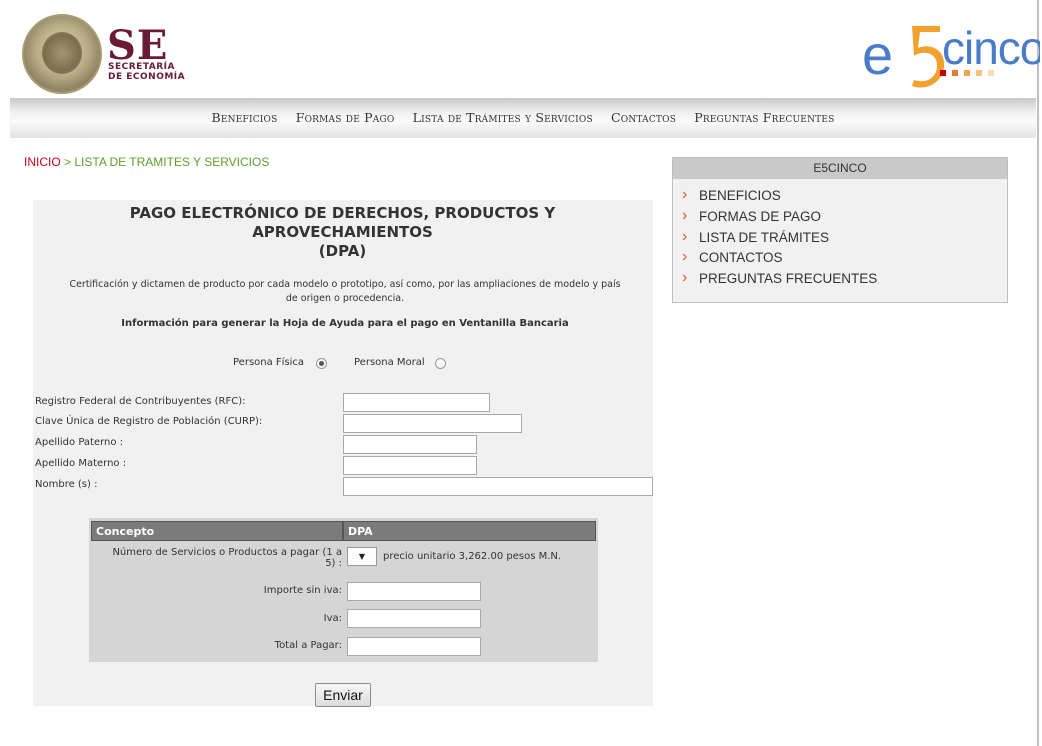  Describe the element at coordinates (498, 486) in the screenshot. I see `nombre-input` at that location.